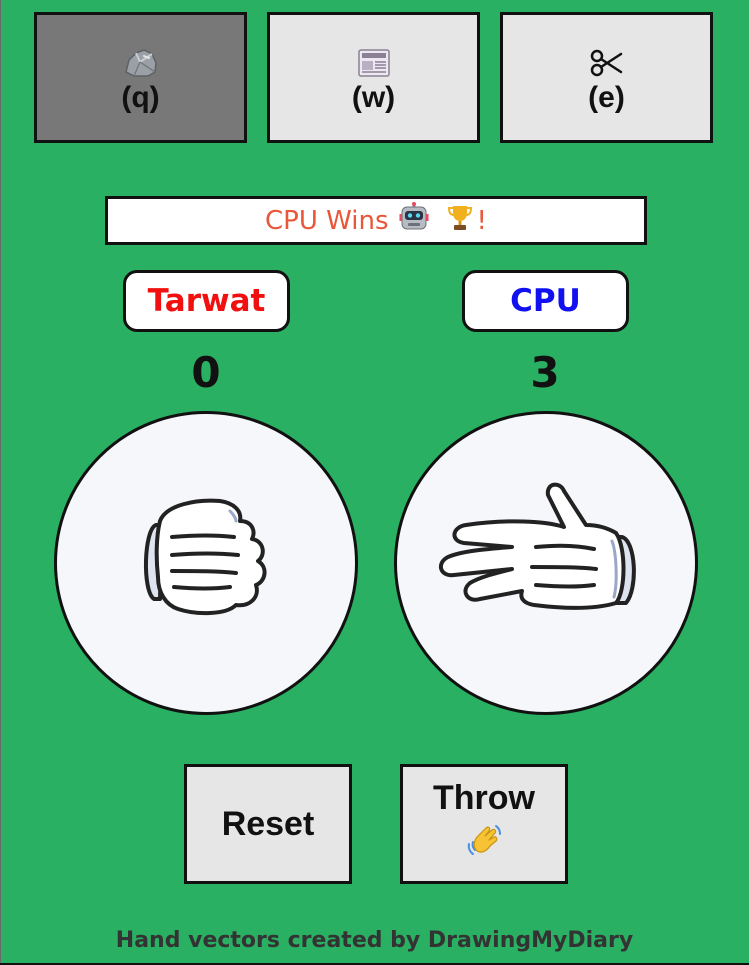 This screenshot has height=965, width=749. I want to click on fist-hand-icon, so click(206, 563).